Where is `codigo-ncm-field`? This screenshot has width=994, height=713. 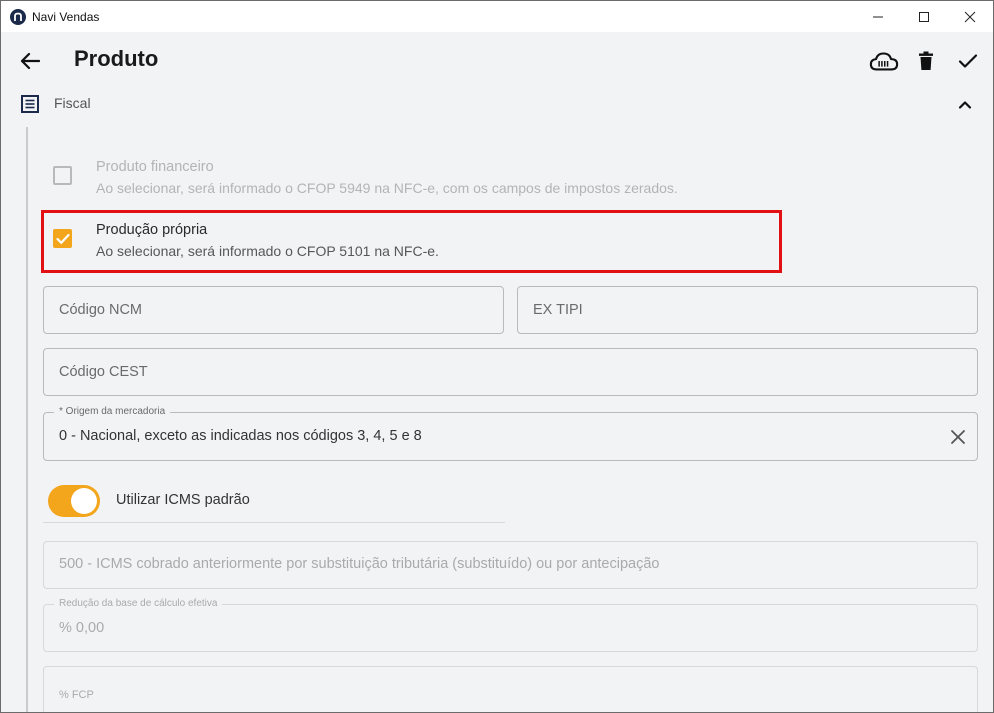 codigo-ncm-field is located at coordinates (273, 310).